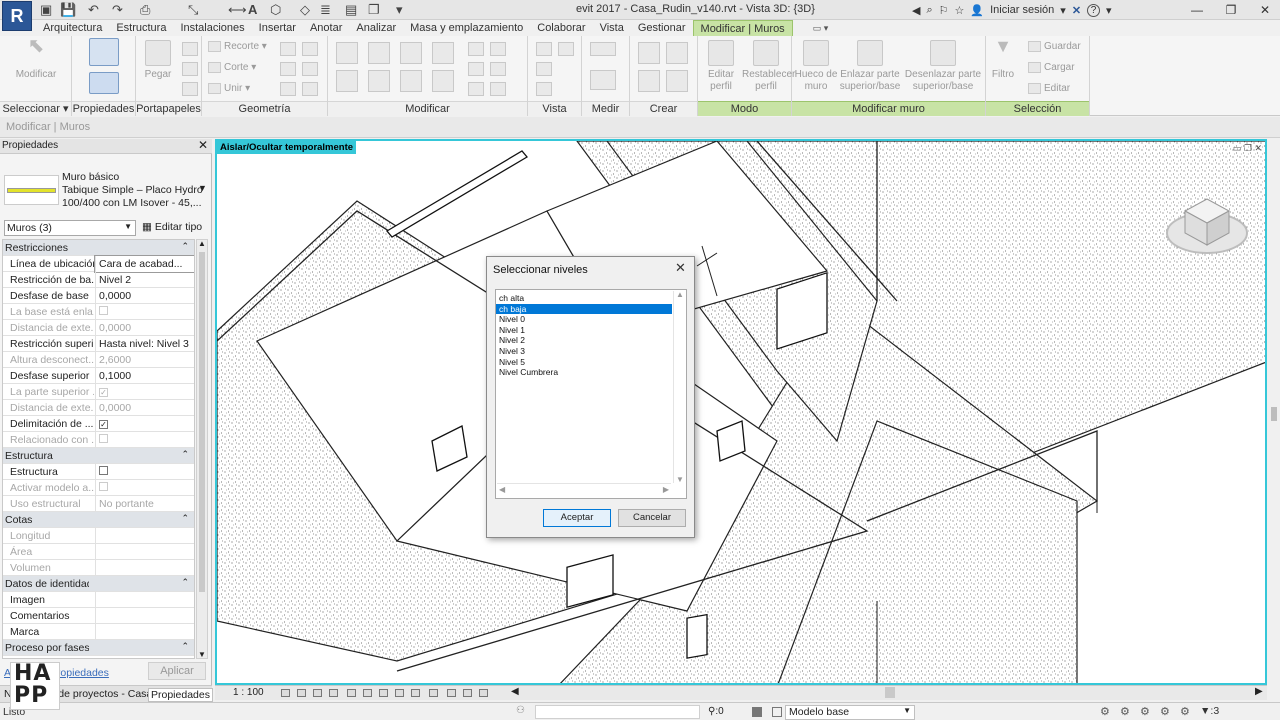  Describe the element at coordinates (232, 67) in the screenshot. I see `cut-geometry-button: Corte ▾` at that location.